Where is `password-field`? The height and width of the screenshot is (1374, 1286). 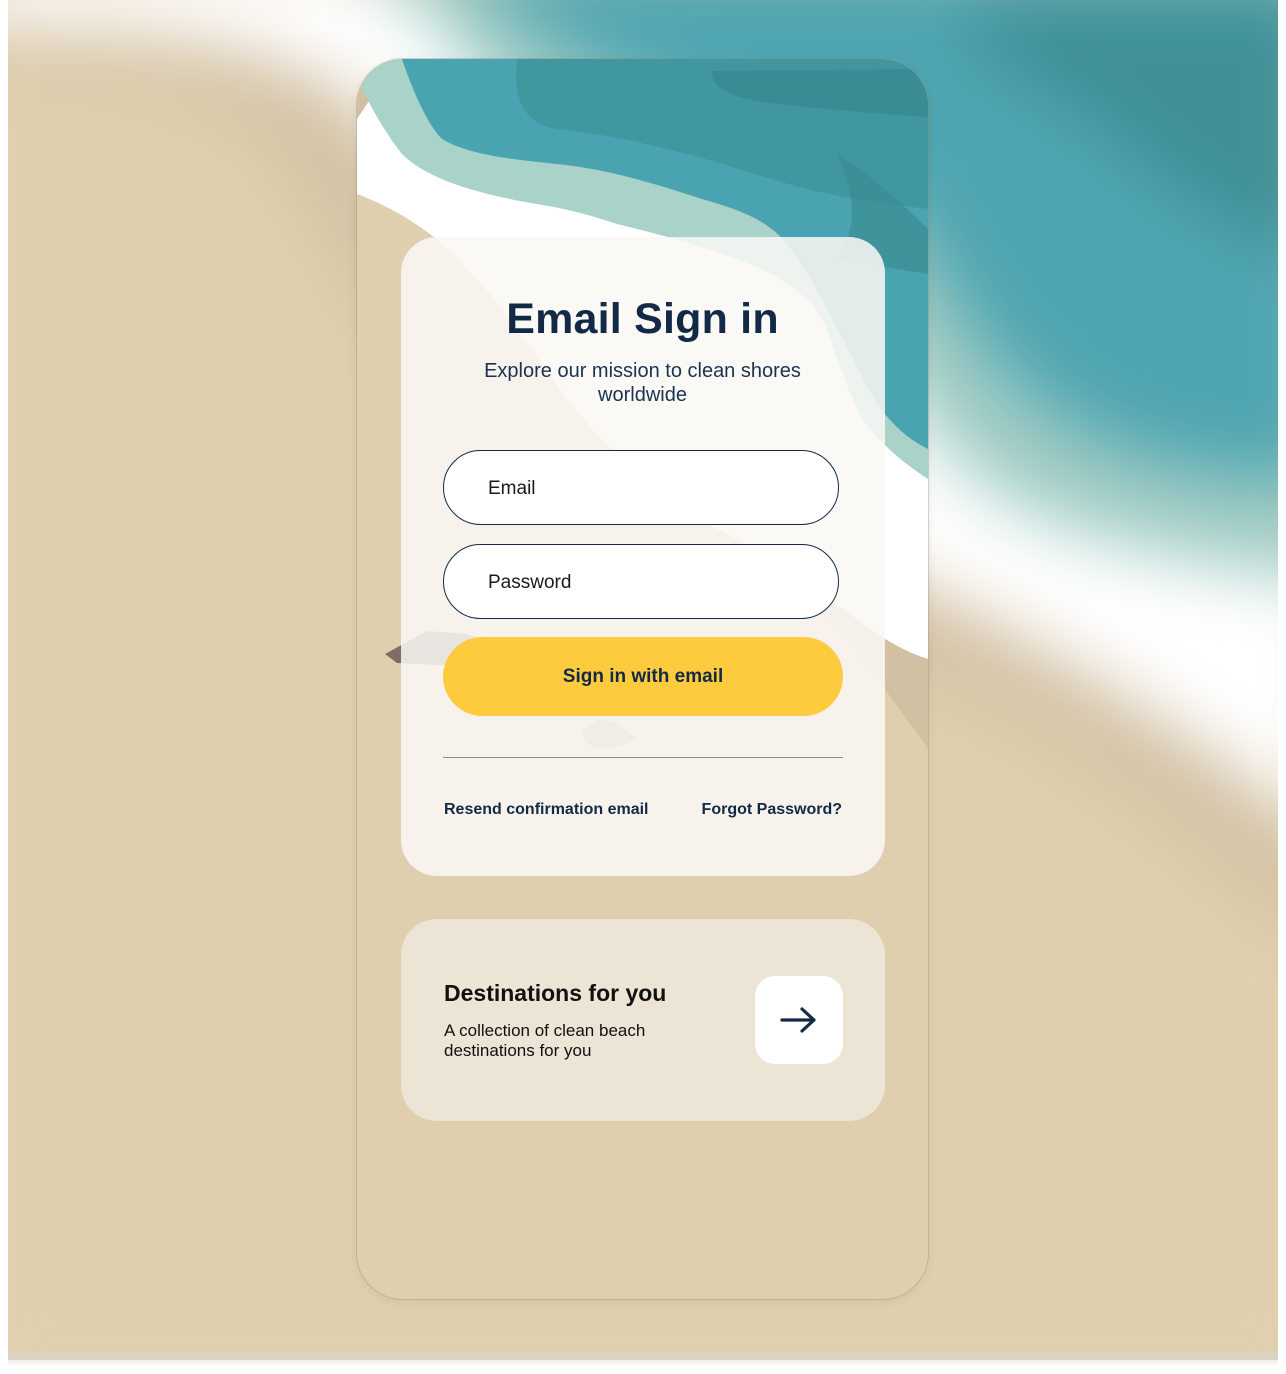
password-field is located at coordinates (641, 582).